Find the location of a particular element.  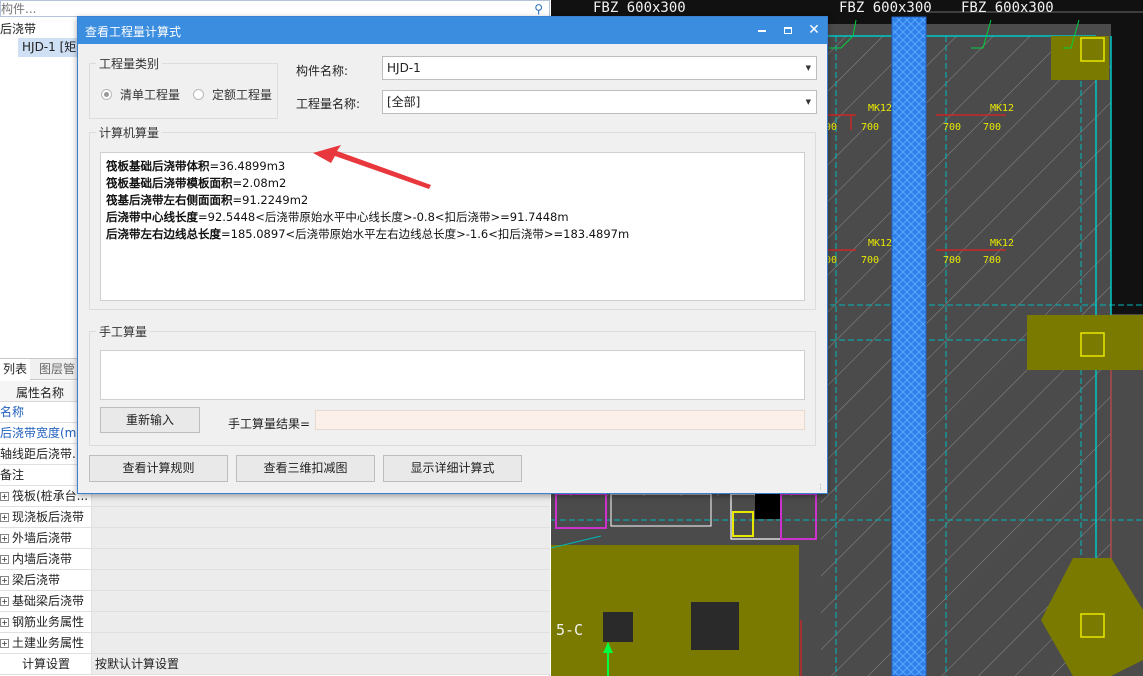

calculation-item-name: 后浇带左右边线总长度 is located at coordinates (163, 234).